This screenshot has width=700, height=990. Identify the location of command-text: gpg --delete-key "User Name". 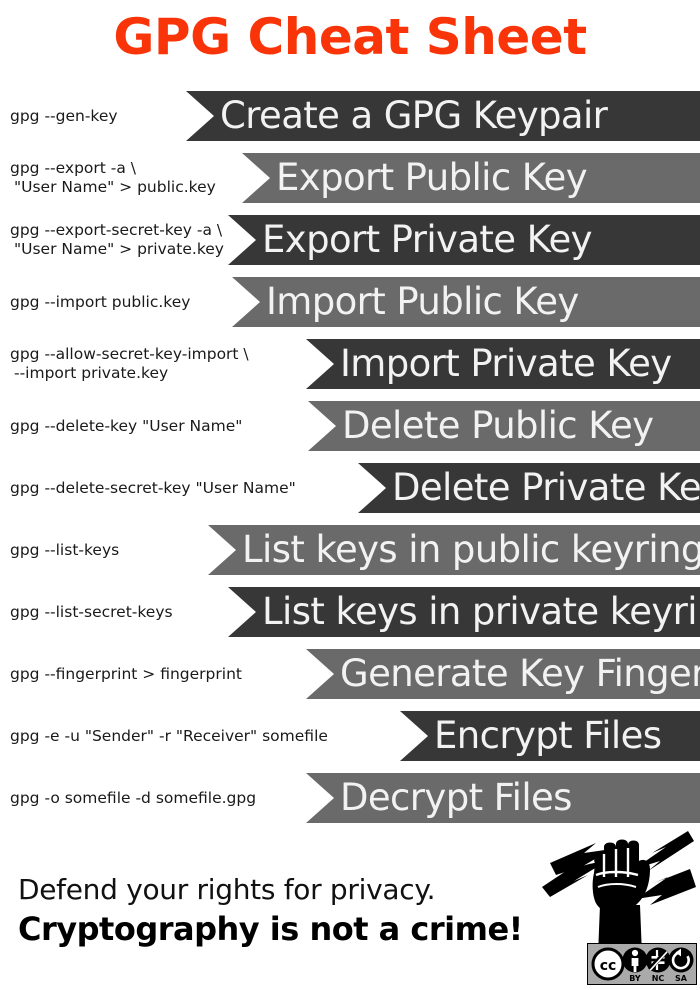
(126, 426).